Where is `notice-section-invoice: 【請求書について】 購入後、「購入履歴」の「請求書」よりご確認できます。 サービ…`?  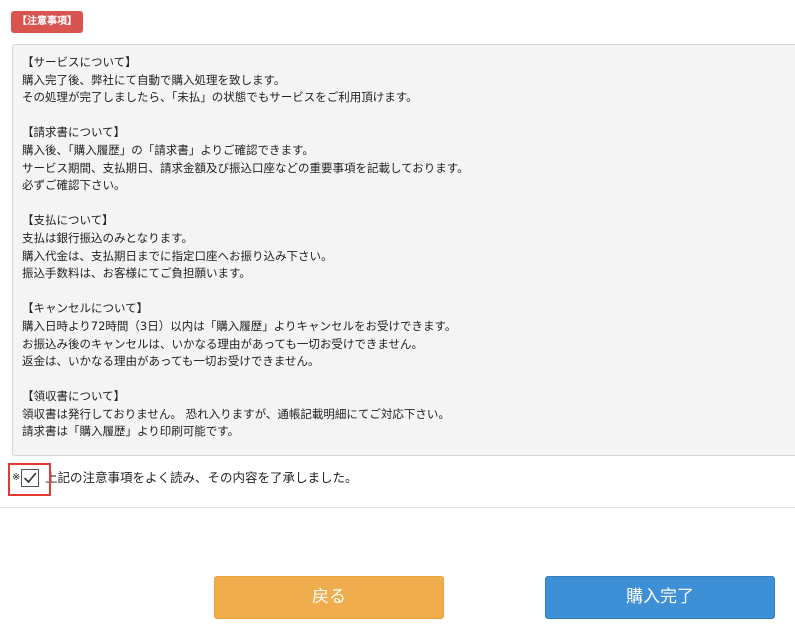 notice-section-invoice: 【請求書について】 購入後、「購入履歴」の「請求書」よりご確認できます。 サービ… is located at coordinates (408, 159).